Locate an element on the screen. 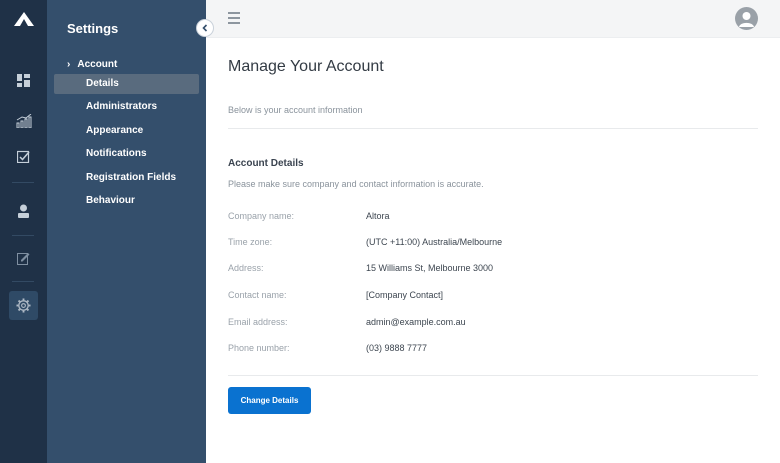 This screenshot has height=463, width=780. field-label: Address: is located at coordinates (246, 268).